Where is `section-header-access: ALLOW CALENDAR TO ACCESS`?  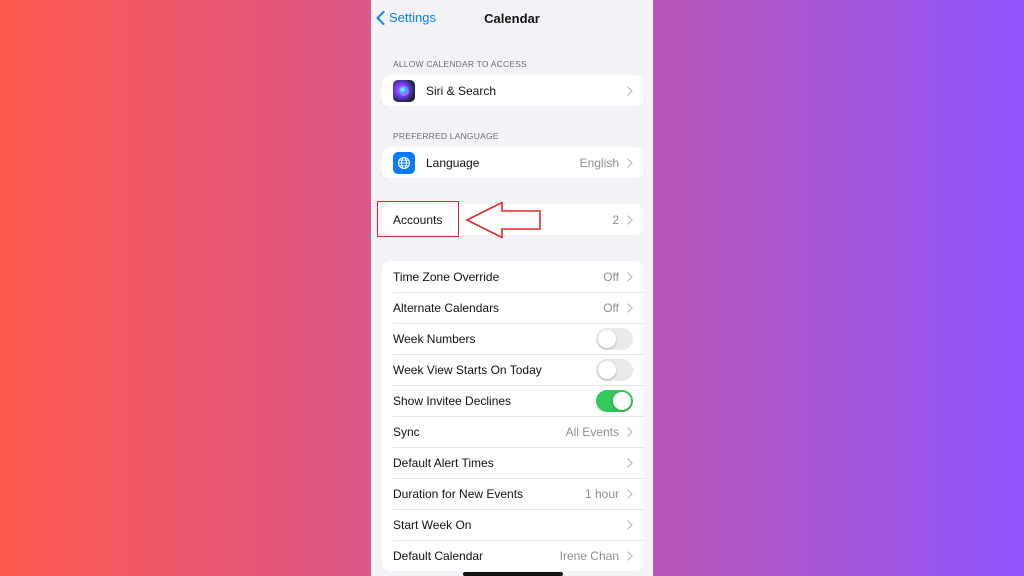 section-header-access: ALLOW CALENDAR TO ACCESS is located at coordinates (460, 64).